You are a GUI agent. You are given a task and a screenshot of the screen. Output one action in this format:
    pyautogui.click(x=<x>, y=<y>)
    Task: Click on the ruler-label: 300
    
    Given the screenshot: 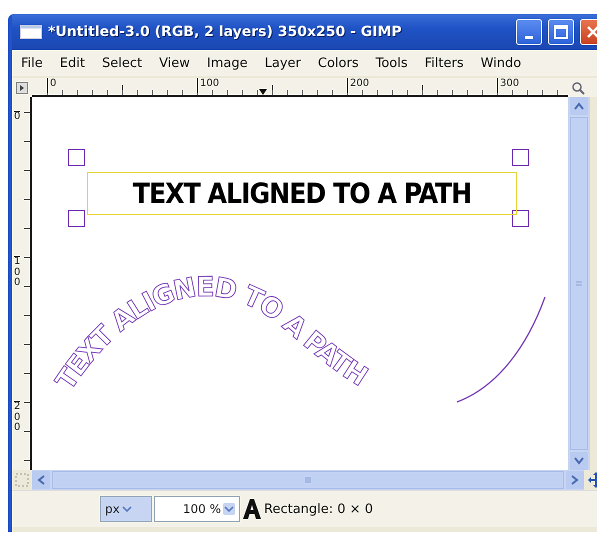 What is the action you would take?
    pyautogui.click(x=508, y=85)
    